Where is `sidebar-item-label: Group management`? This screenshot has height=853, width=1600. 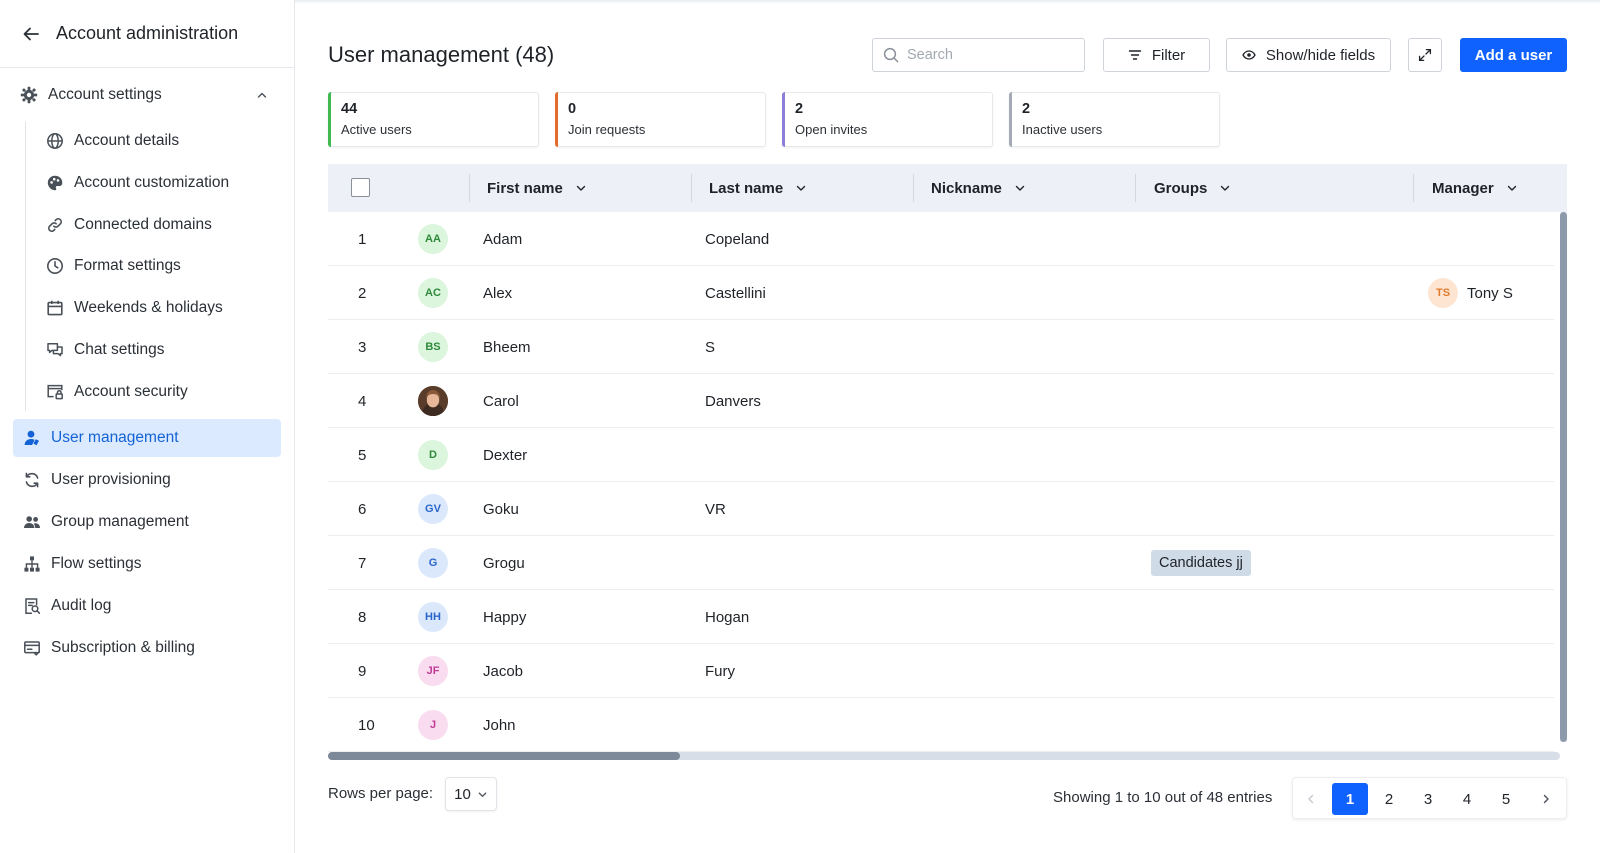
sidebar-item-label: Group management is located at coordinates (120, 521).